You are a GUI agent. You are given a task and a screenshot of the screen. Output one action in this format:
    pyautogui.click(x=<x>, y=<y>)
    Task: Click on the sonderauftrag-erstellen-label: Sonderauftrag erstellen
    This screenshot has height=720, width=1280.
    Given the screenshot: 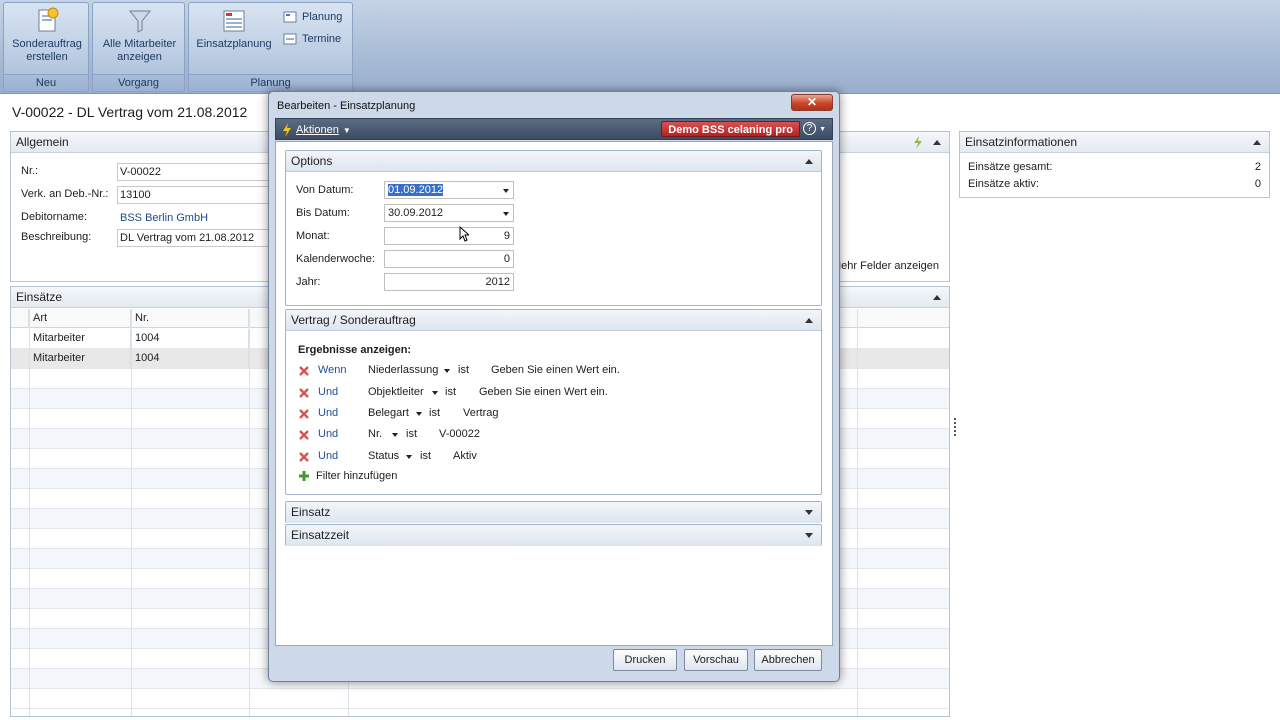 What is the action you would take?
    pyautogui.click(x=47, y=50)
    